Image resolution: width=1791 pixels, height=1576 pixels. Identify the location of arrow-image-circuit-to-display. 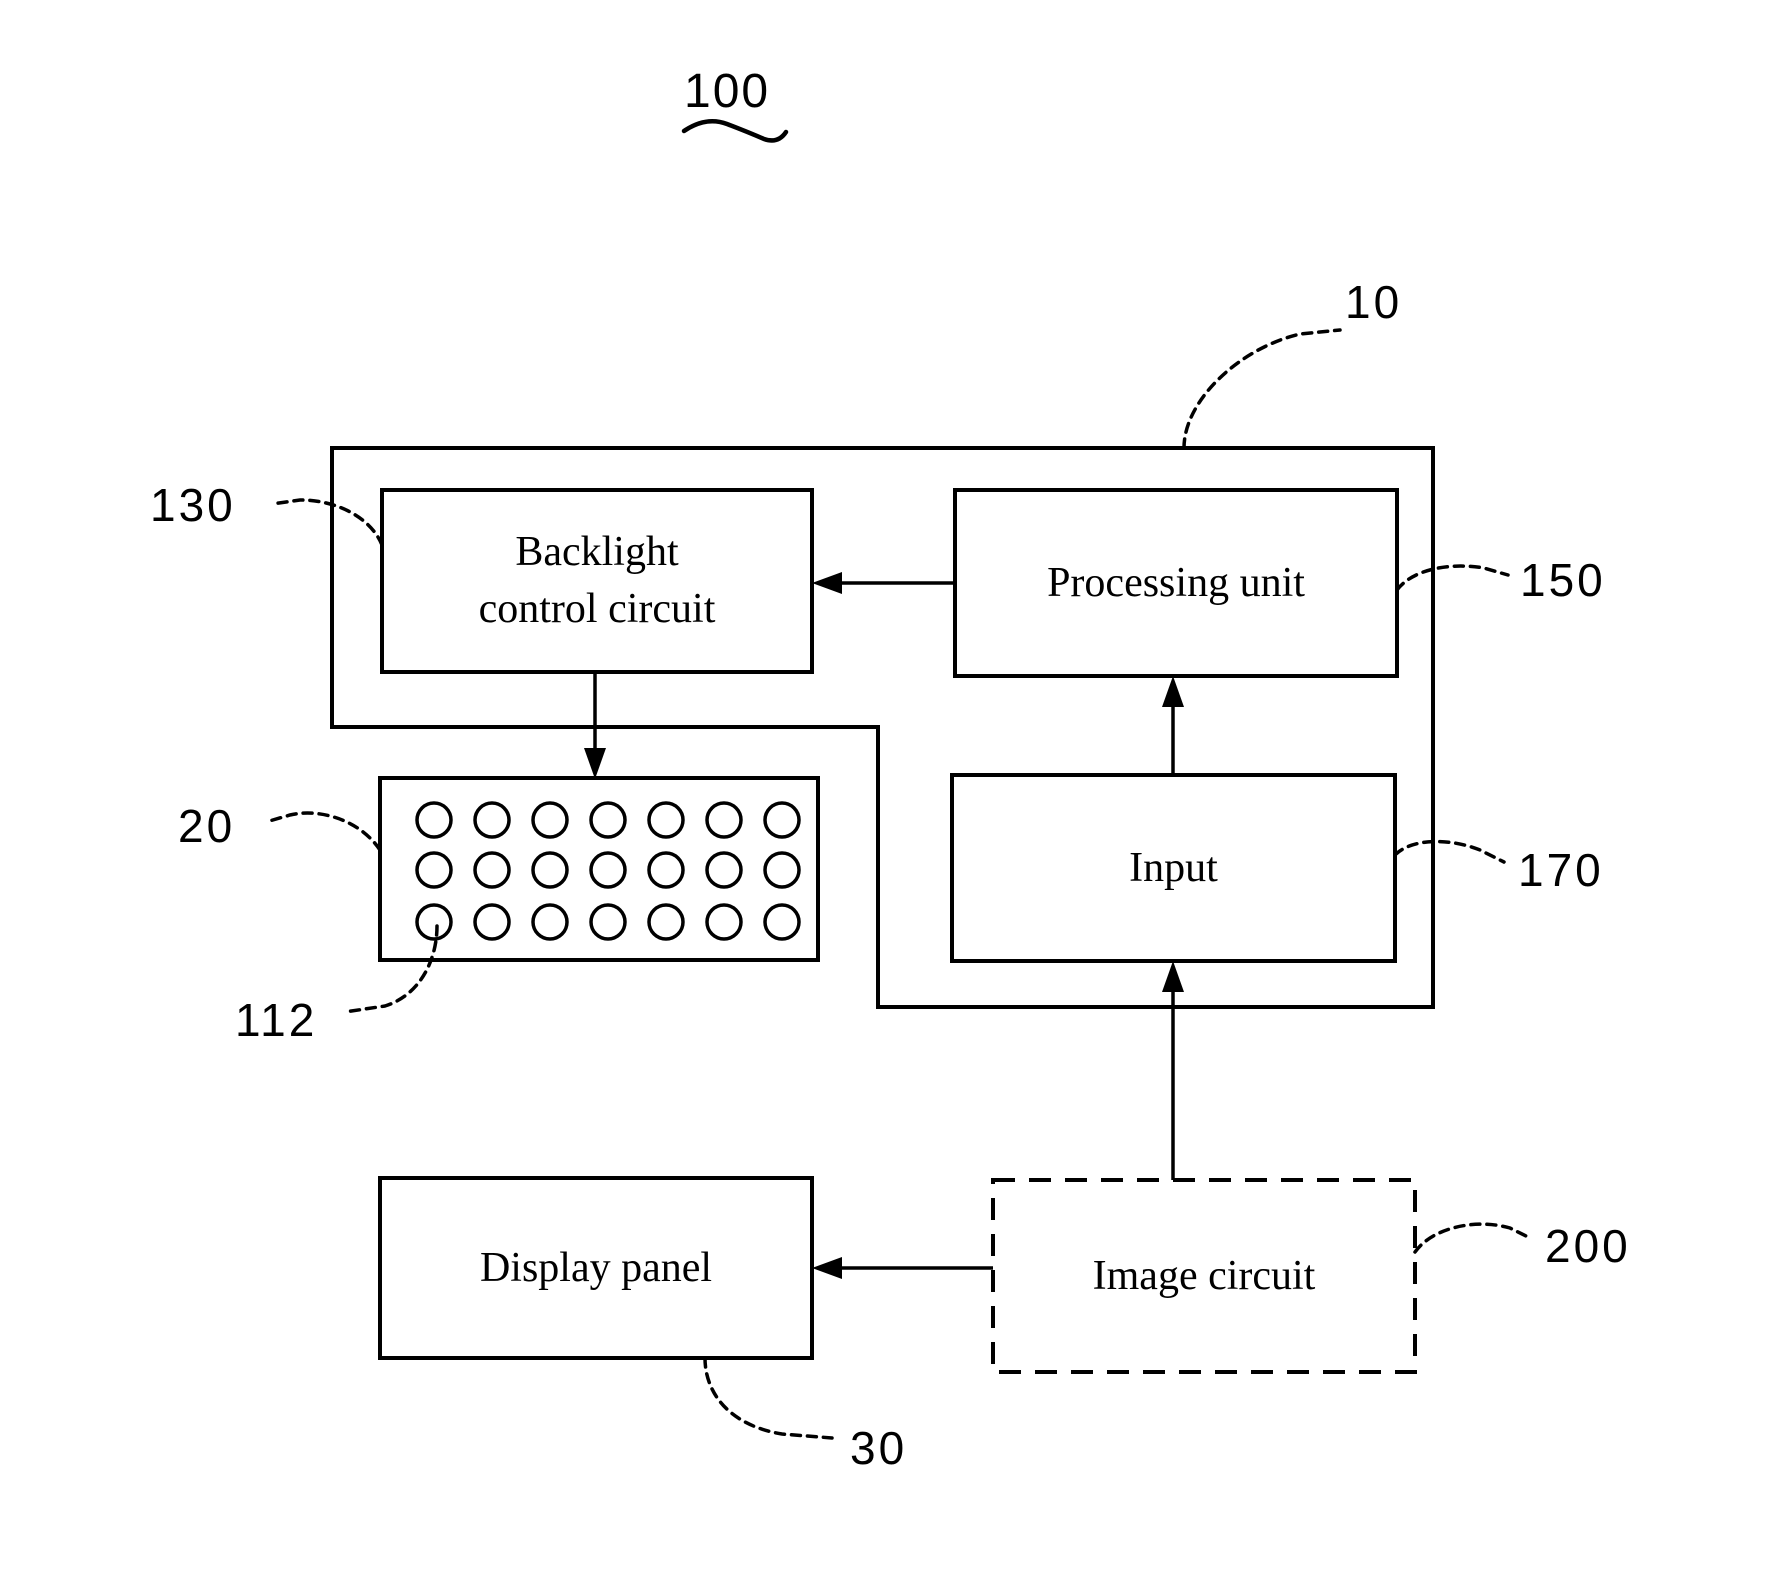
(902, 1268).